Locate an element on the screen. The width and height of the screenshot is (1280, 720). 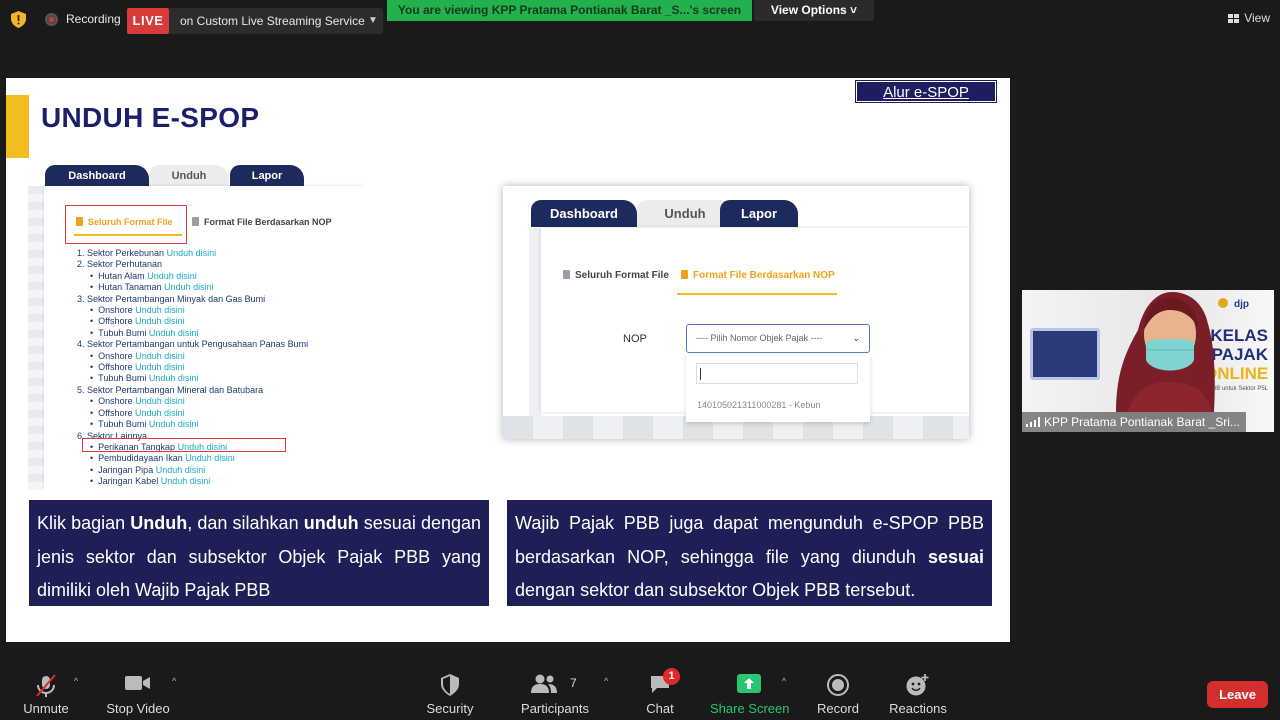
unmute-button: Unmute is located at coordinates (46, 691).